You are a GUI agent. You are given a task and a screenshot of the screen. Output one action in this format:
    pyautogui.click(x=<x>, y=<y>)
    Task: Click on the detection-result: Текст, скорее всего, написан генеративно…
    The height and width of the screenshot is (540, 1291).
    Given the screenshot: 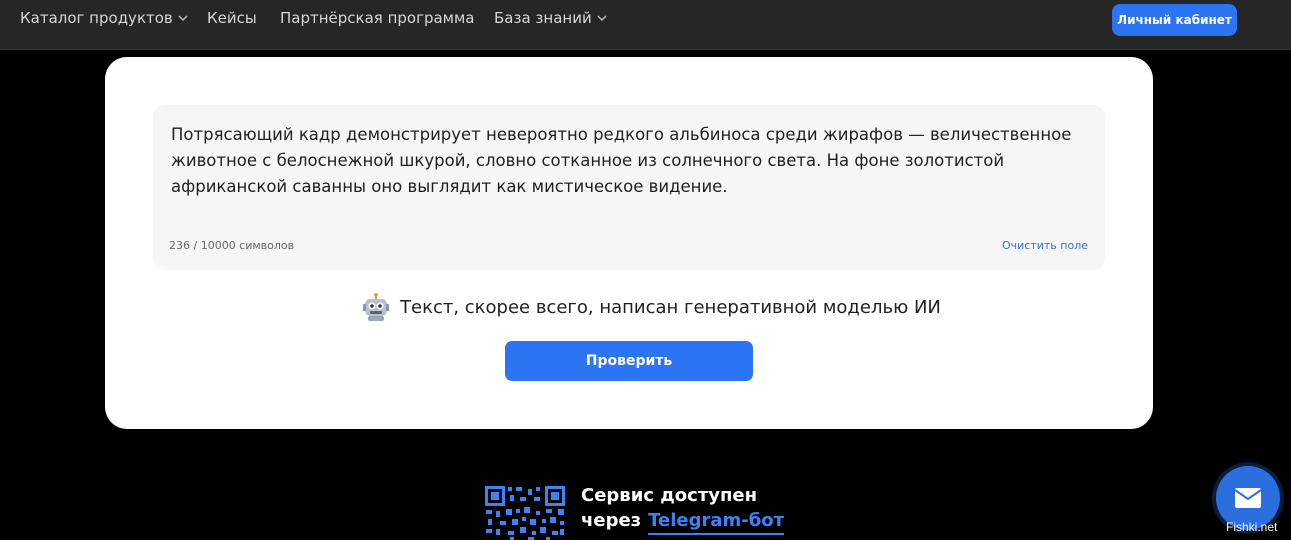 What is the action you would take?
    pyautogui.click(x=651, y=307)
    